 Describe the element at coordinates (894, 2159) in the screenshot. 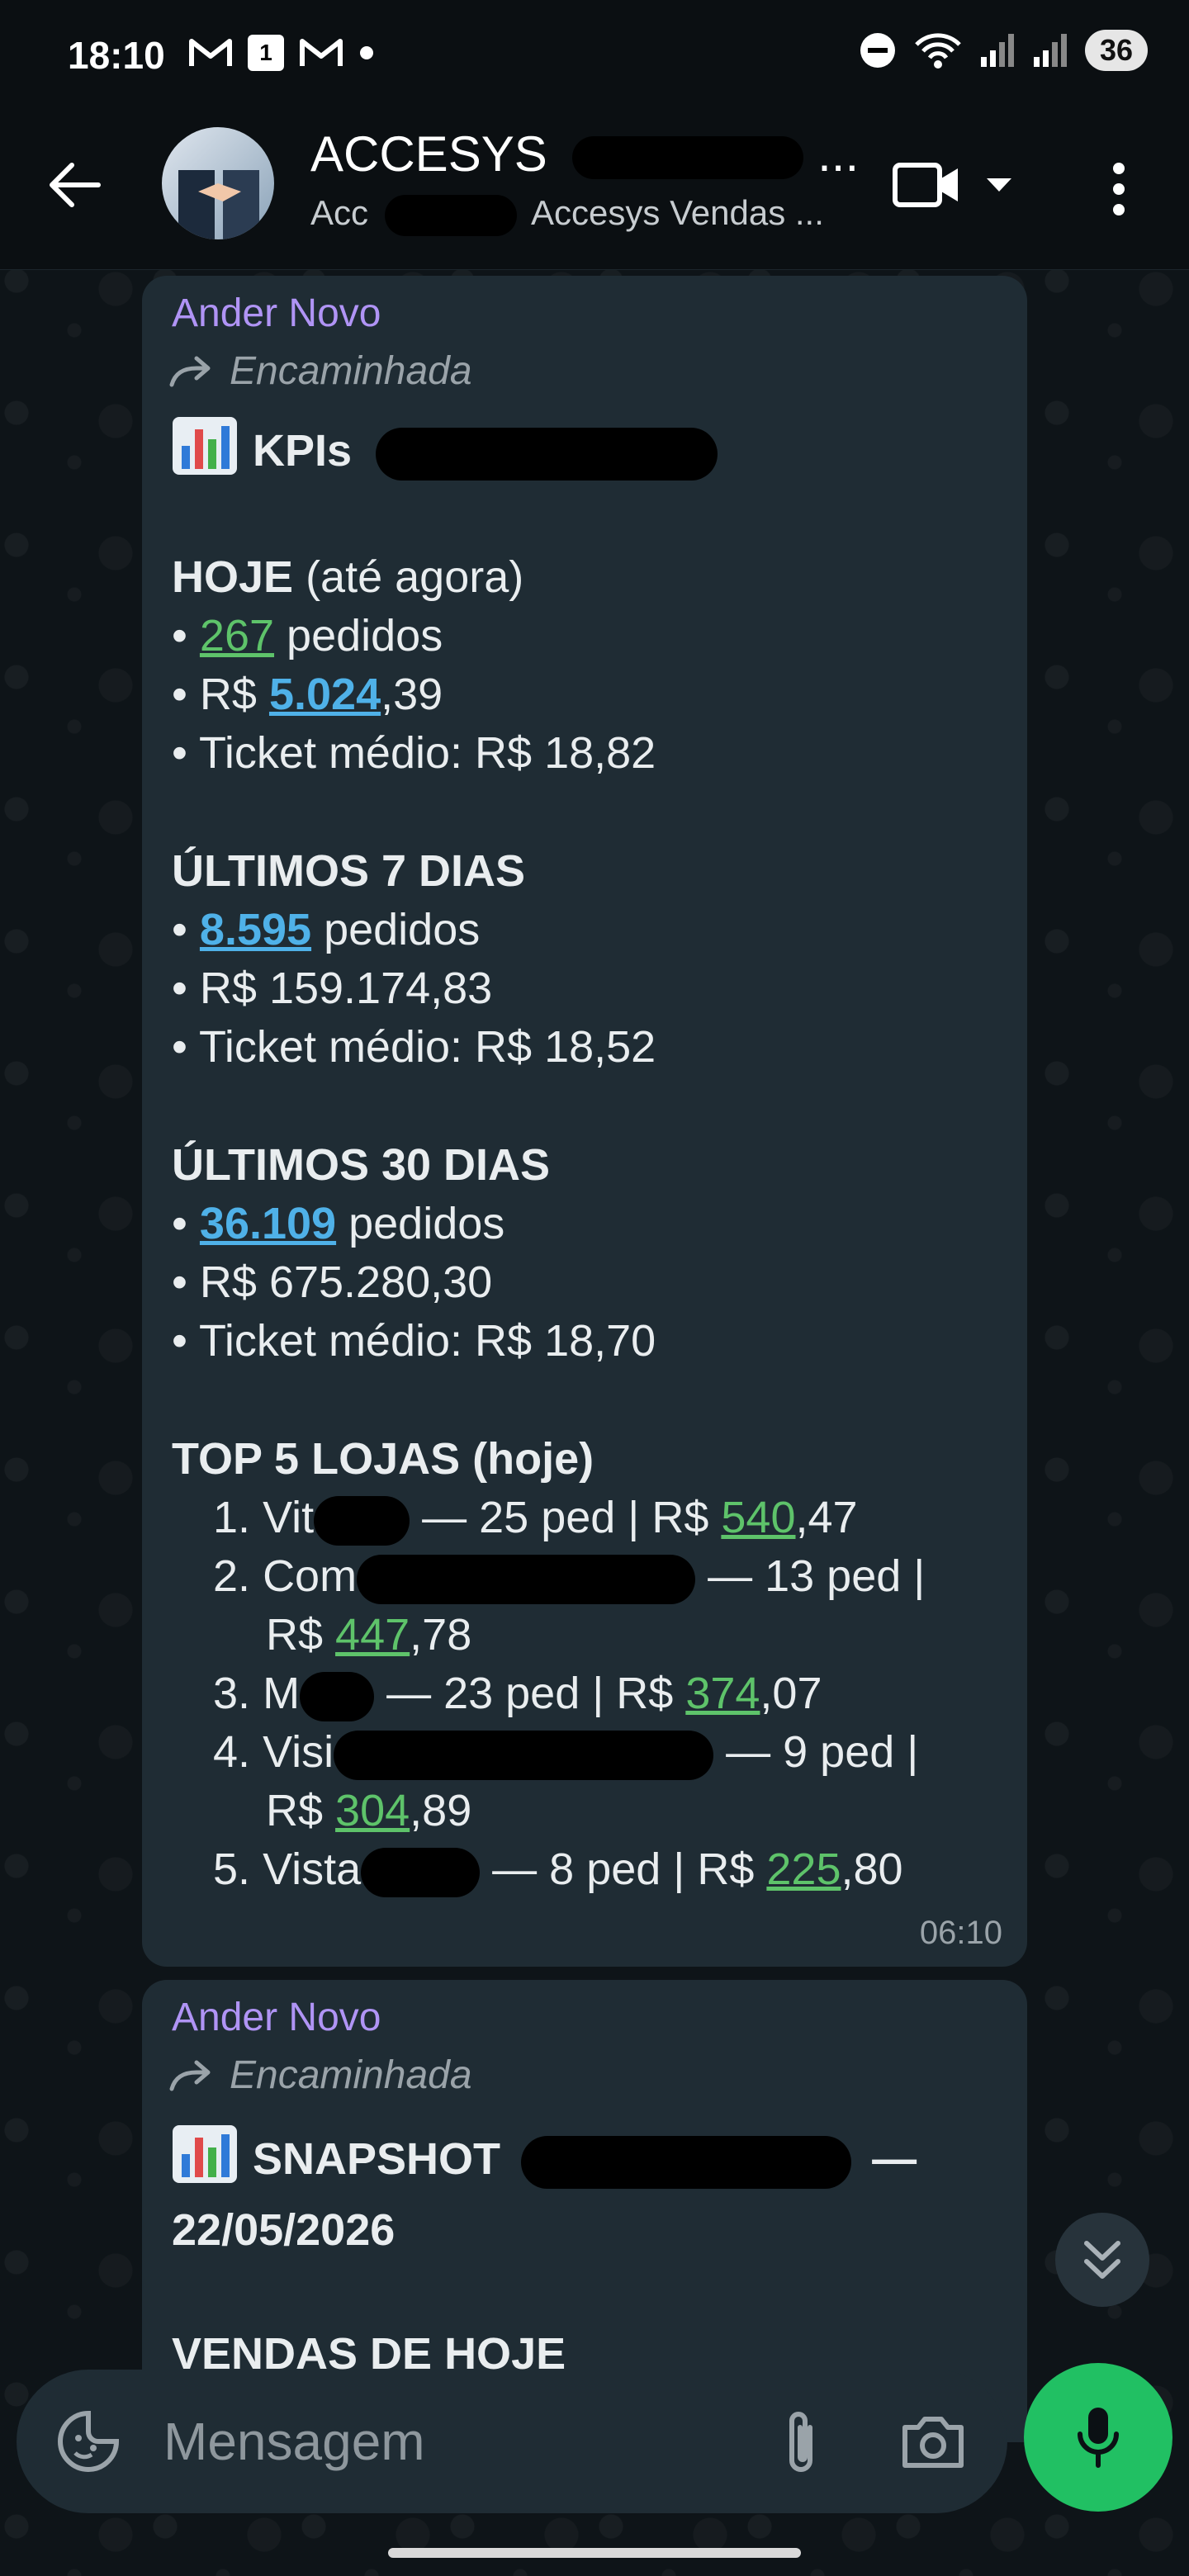

I see `title-dash: —` at that location.